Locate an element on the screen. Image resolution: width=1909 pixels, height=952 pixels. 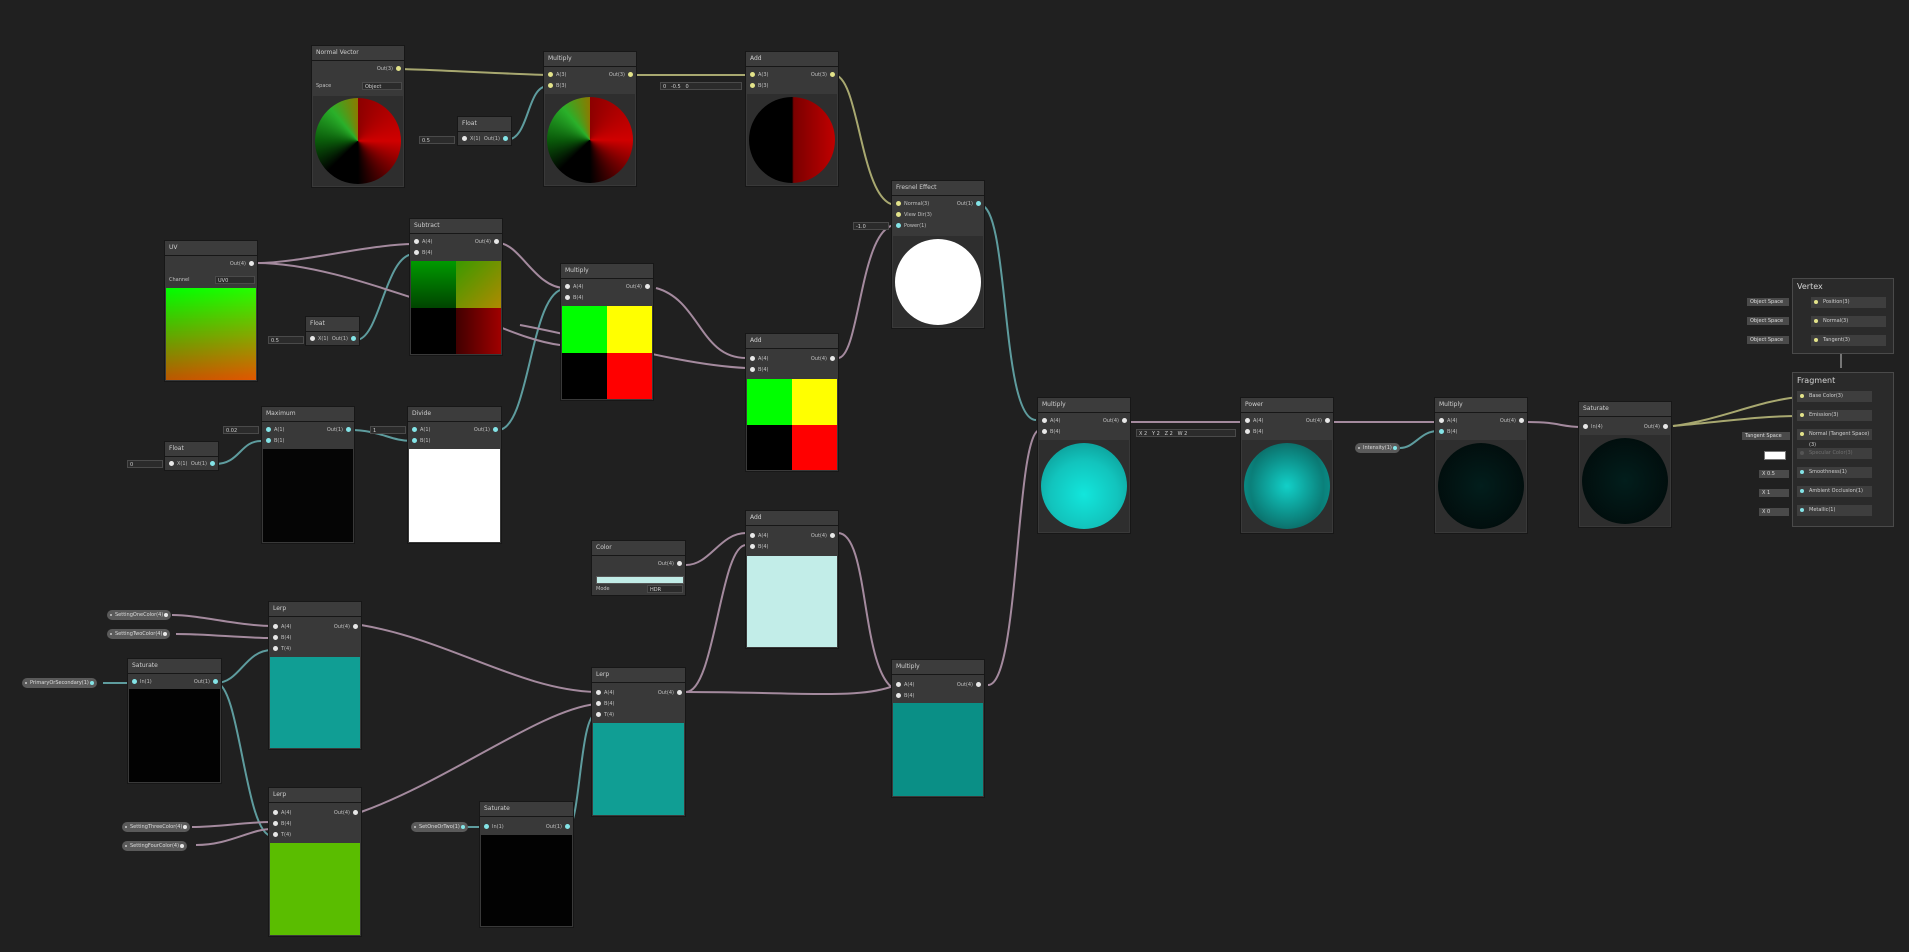
multiply-node: Multiply A(3) B(3) Out(3) is located at coordinates (590, 119).